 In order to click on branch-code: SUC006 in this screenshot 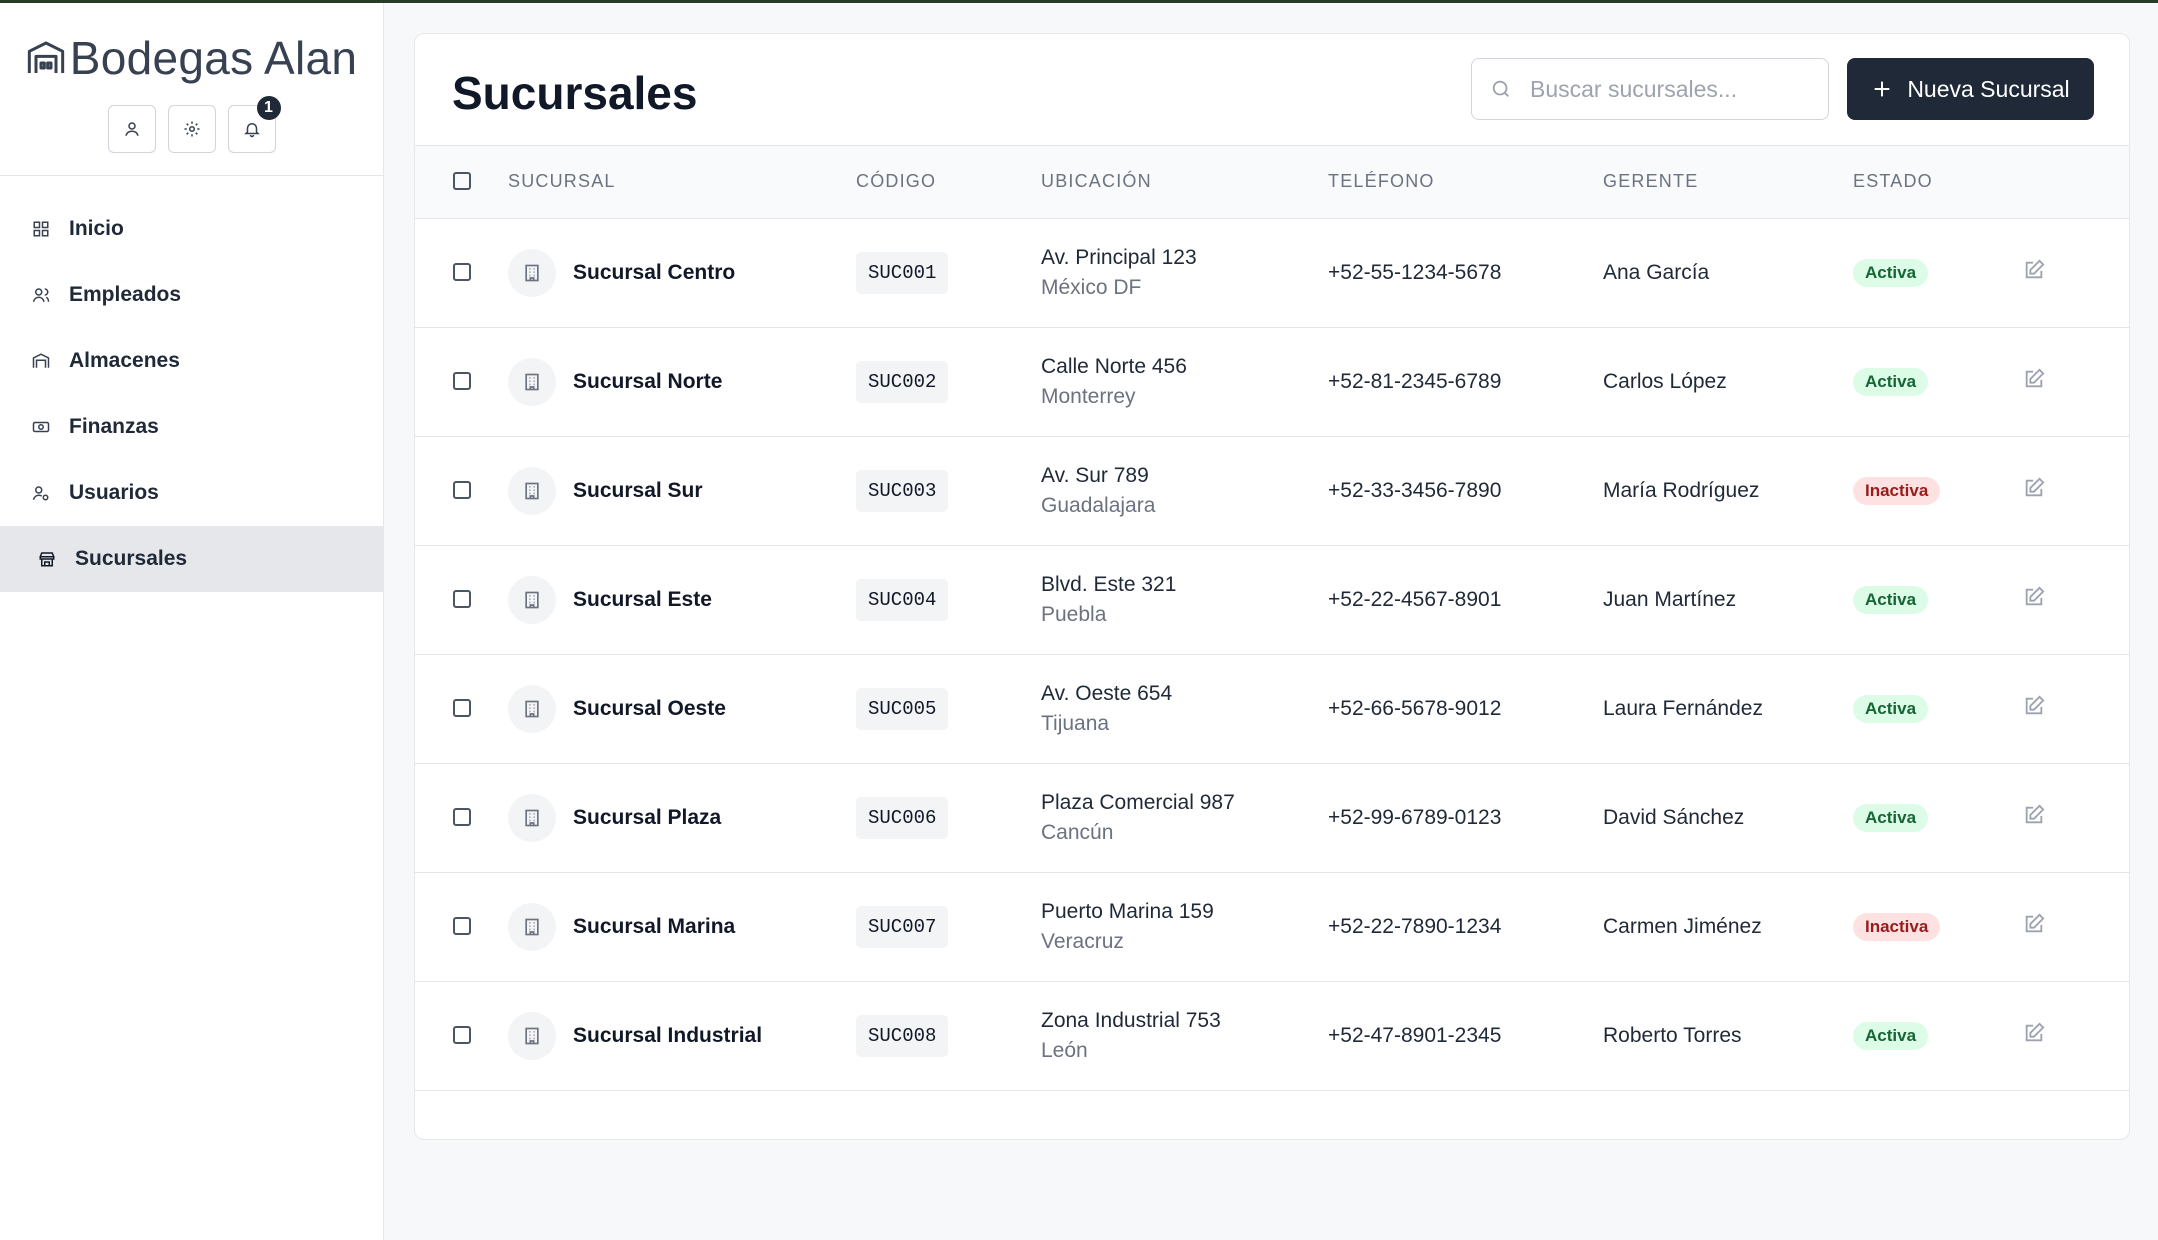, I will do `click(902, 817)`.